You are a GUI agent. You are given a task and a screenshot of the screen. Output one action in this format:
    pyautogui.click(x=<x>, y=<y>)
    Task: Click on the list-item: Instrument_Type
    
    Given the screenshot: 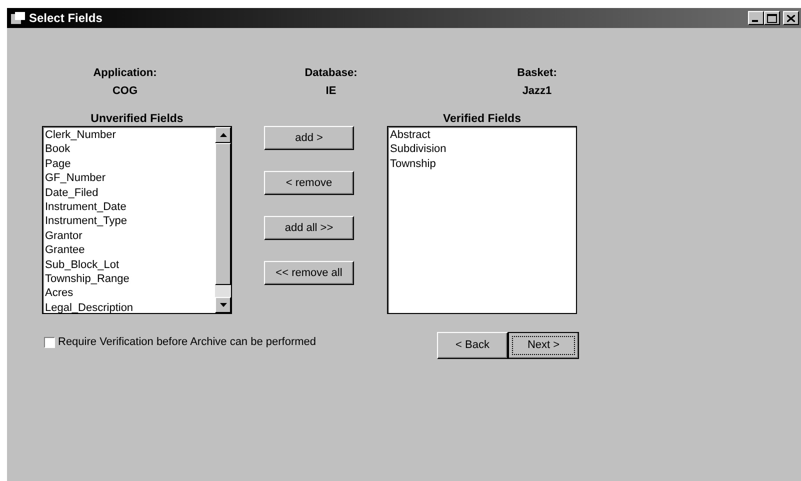 What is the action you would take?
    pyautogui.click(x=129, y=221)
    